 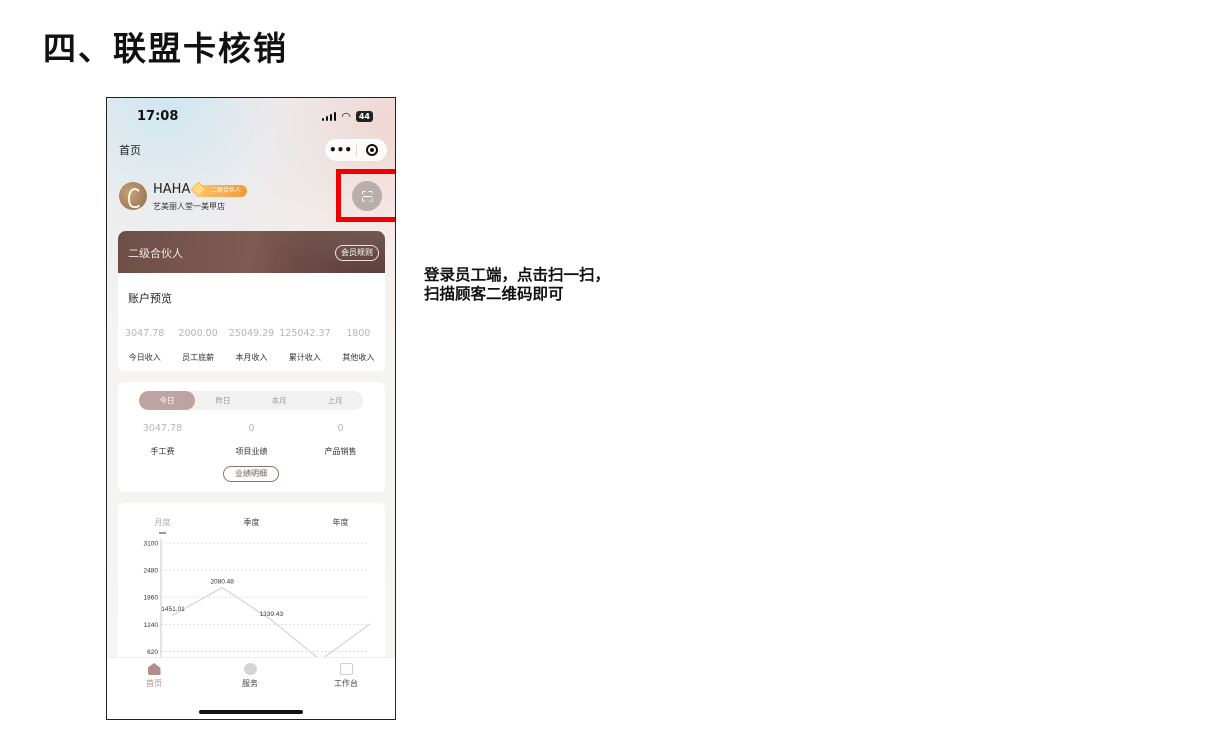 I want to click on tab-bar-service: 服务, so click(x=250, y=676).